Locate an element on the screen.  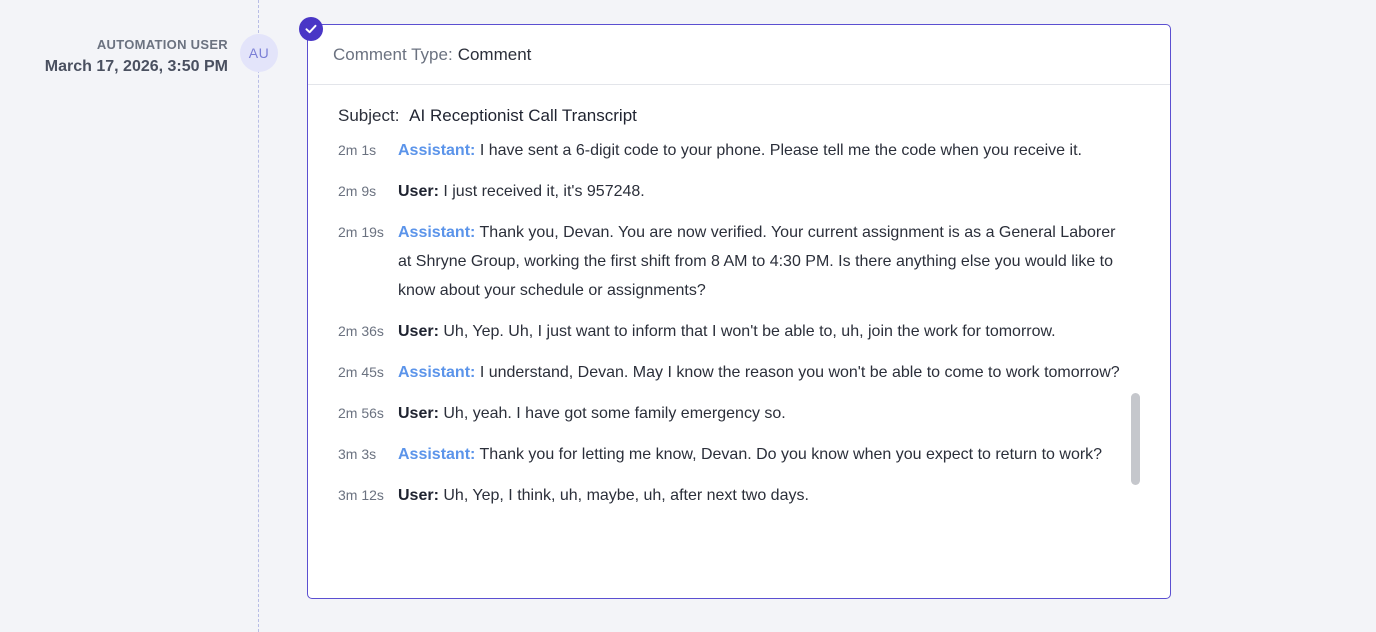
subject-label: Subject: is located at coordinates (369, 115).